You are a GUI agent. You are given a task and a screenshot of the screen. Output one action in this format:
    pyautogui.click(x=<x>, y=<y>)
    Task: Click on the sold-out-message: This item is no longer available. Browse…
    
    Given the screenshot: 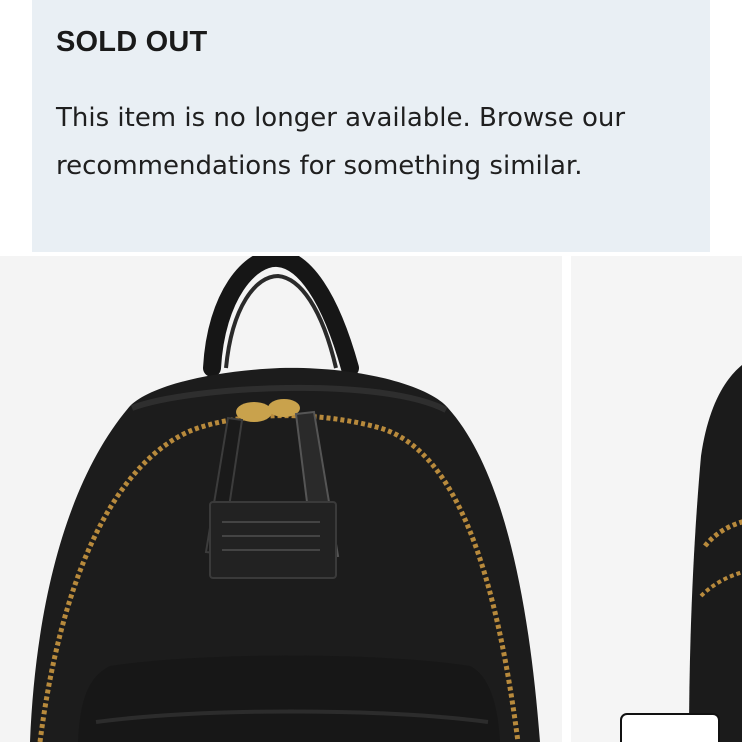 What is the action you would take?
    pyautogui.click(x=341, y=142)
    